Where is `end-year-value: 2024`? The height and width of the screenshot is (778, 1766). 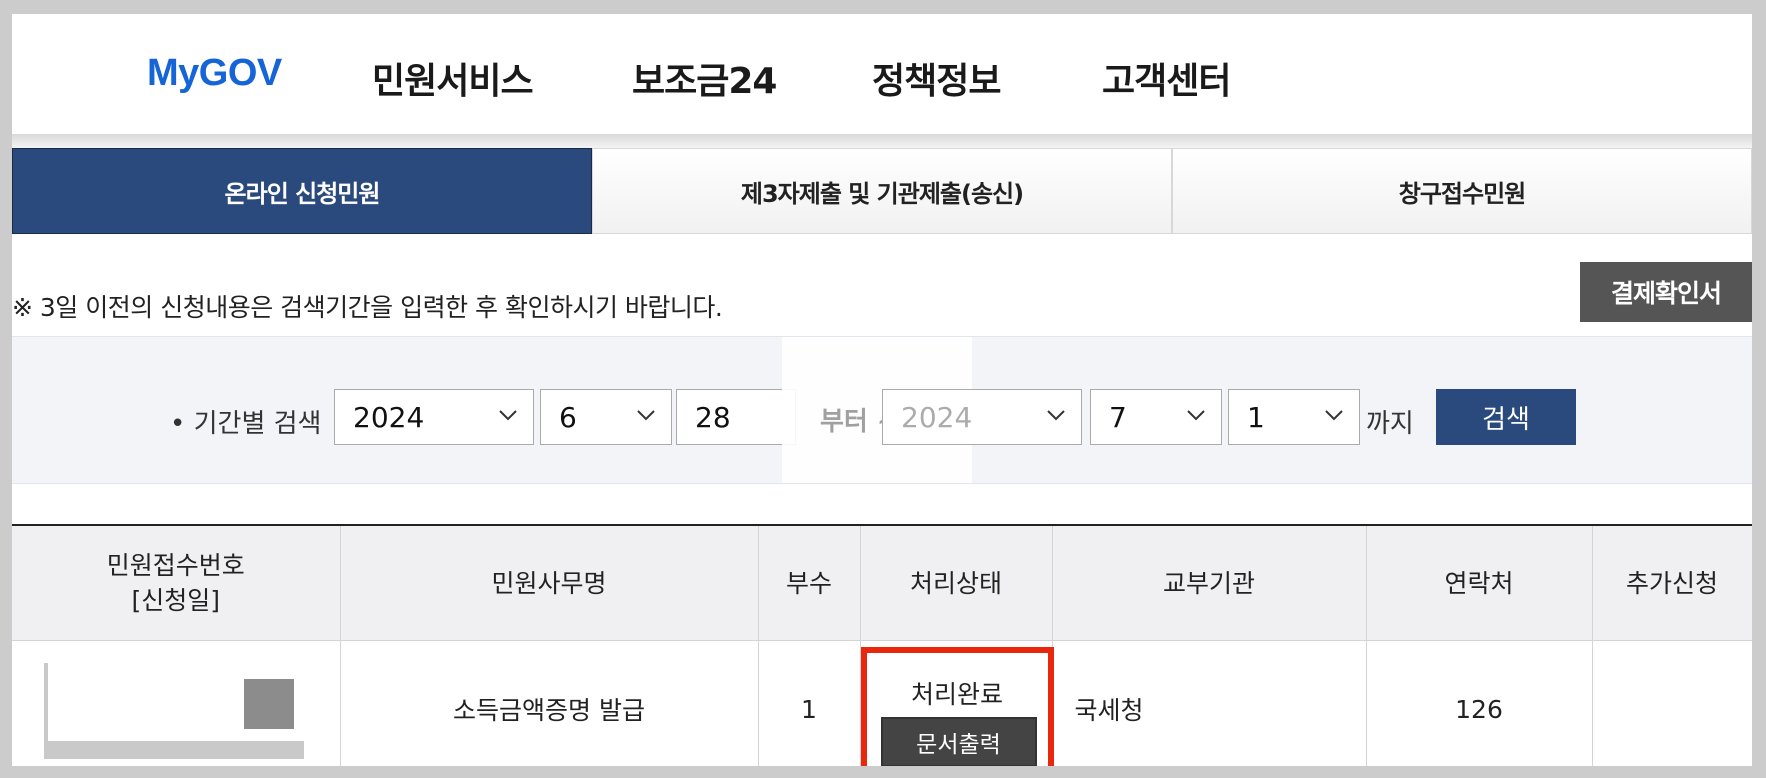
end-year-value: 2024 is located at coordinates (937, 417).